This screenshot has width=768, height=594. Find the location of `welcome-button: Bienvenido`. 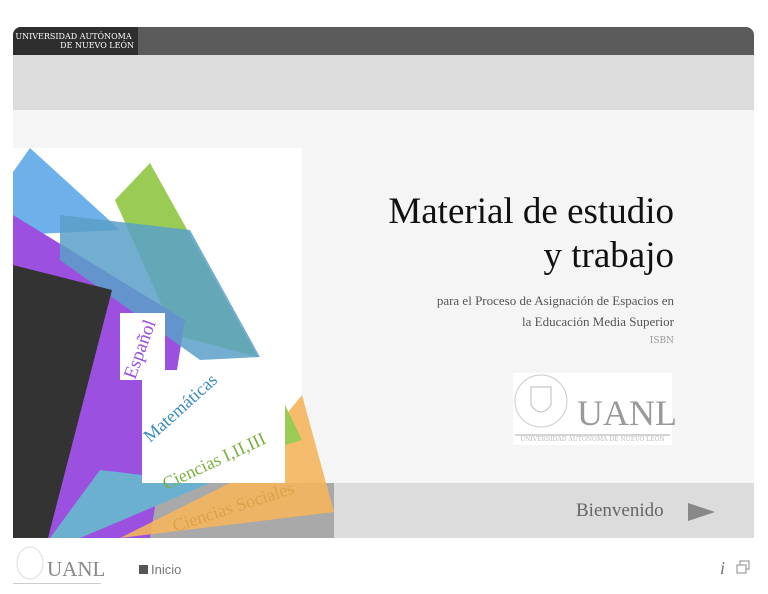

welcome-button: Bienvenido is located at coordinates (620, 511).